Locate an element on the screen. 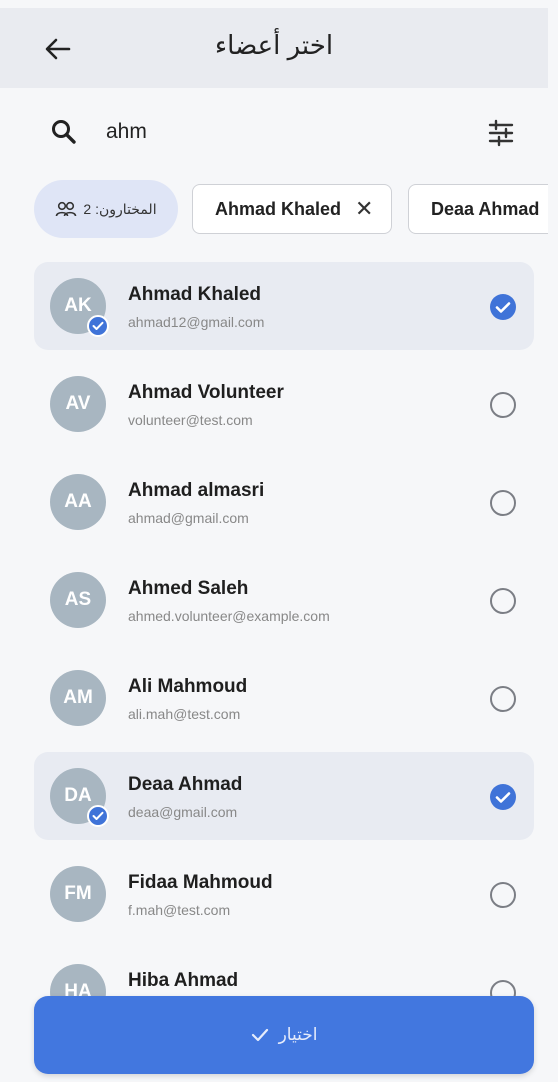 The image size is (558, 1082). member-name: Fidaa Mahmoud is located at coordinates (200, 882).